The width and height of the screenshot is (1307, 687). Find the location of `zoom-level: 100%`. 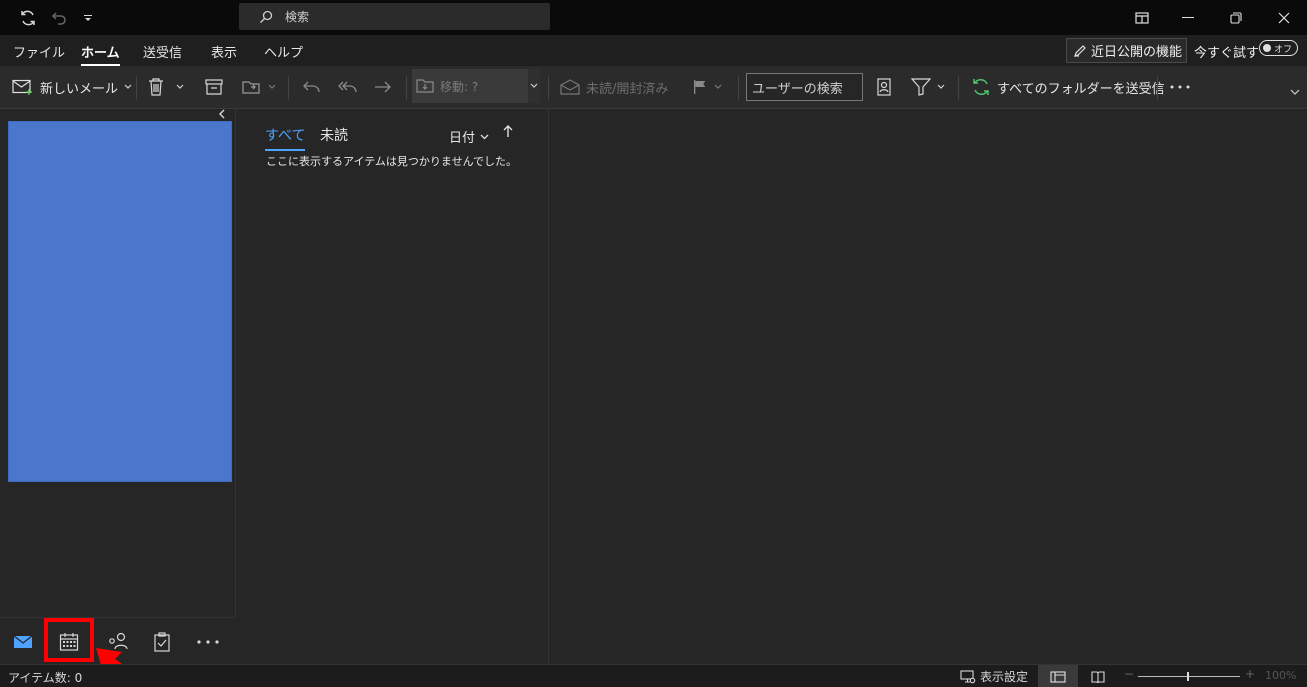

zoom-level: 100% is located at coordinates (1280, 675).